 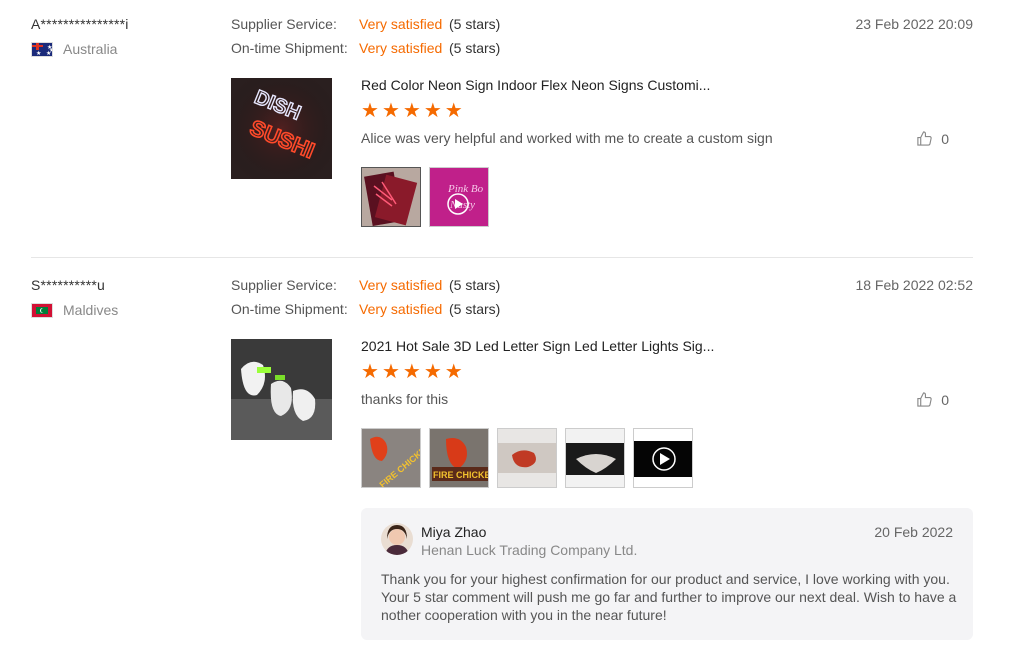 What do you see at coordinates (397, 539) in the screenshot?
I see `avatar` at bounding box center [397, 539].